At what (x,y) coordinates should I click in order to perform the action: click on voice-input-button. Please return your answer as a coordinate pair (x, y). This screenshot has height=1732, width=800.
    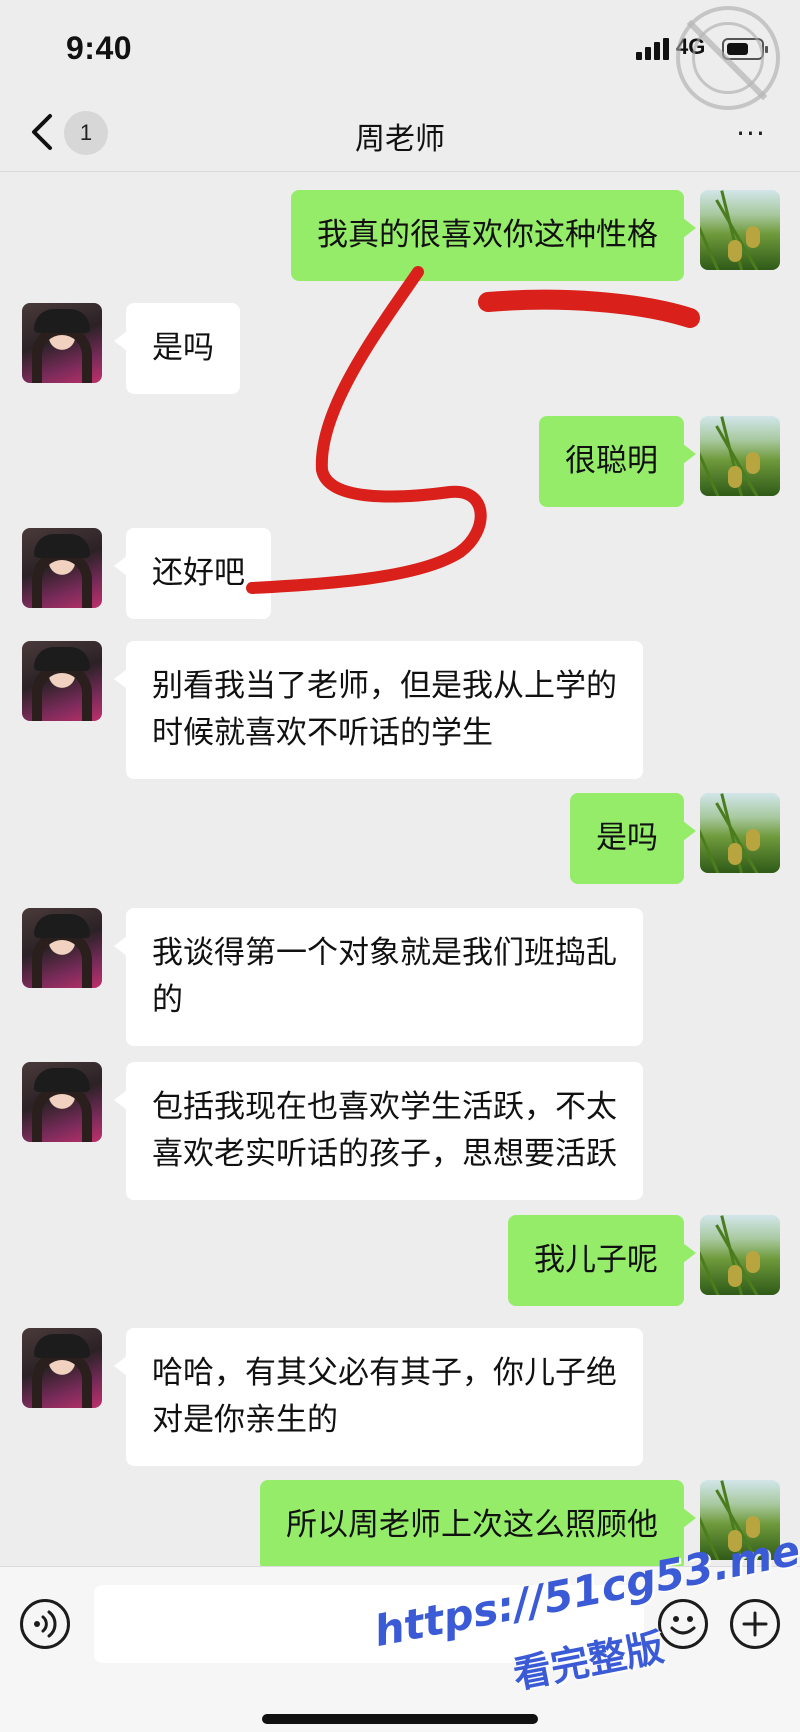
    Looking at the image, I should click on (45, 1624).